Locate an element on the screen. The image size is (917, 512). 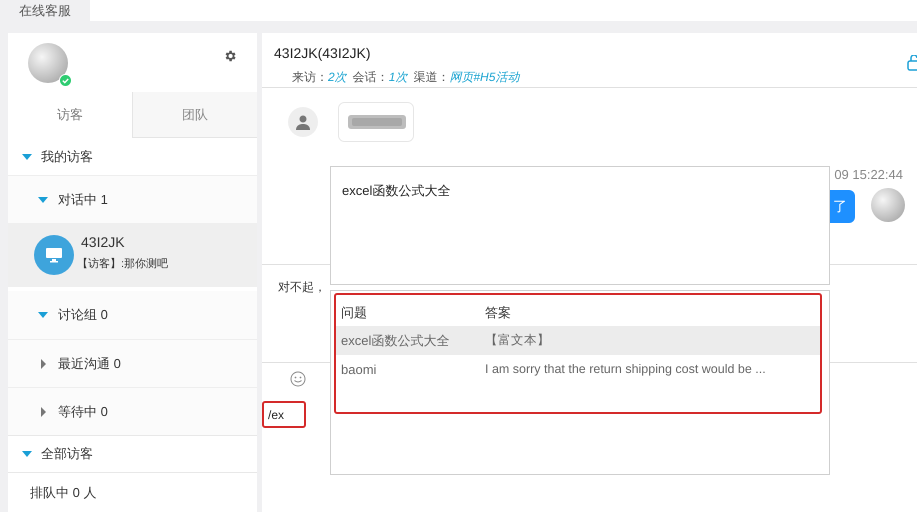
stat-value: 网页#H5活动 is located at coordinates (484, 77).